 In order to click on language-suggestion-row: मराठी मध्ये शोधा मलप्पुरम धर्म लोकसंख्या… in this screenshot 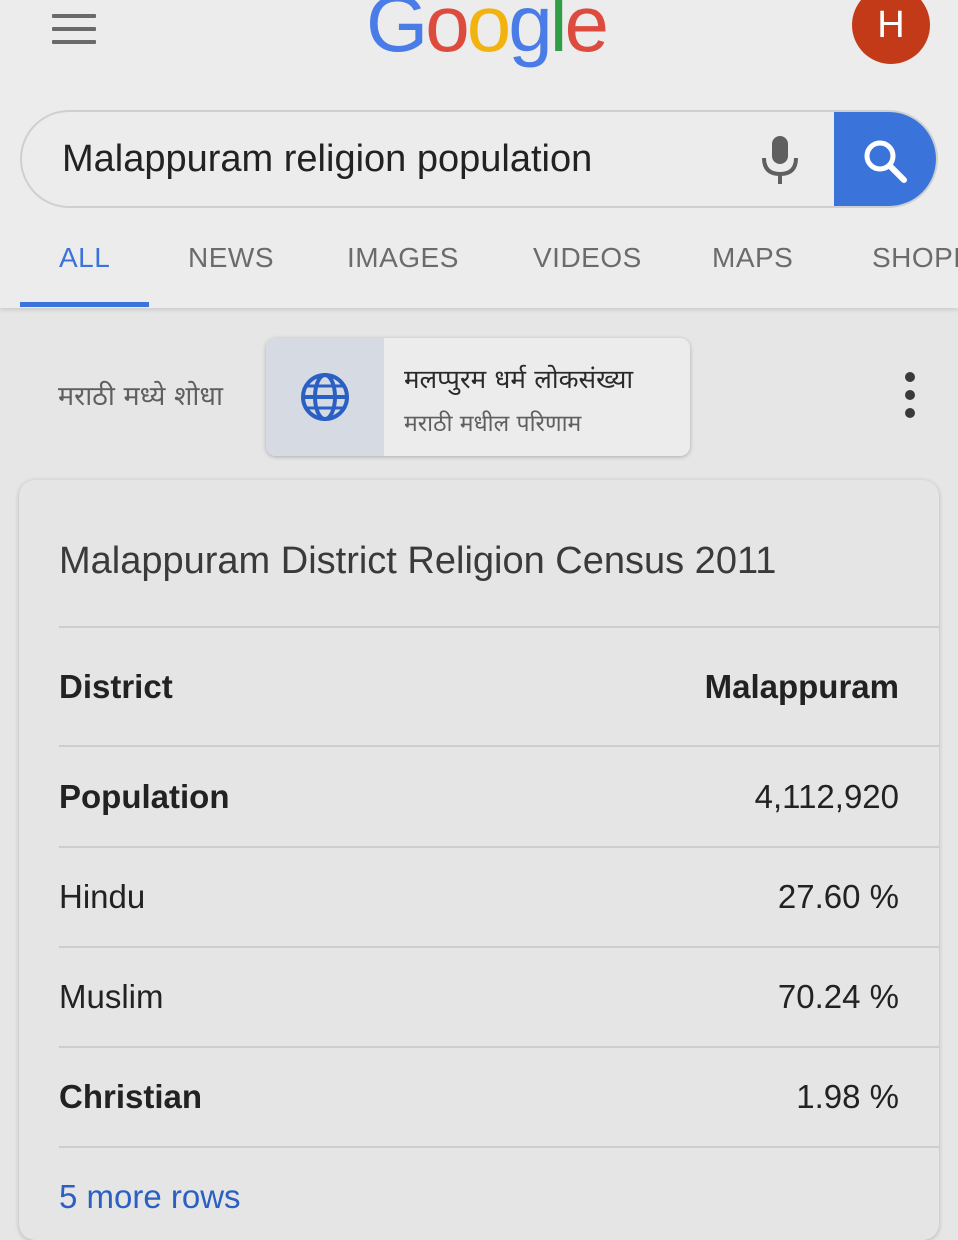, I will do `click(479, 395)`.